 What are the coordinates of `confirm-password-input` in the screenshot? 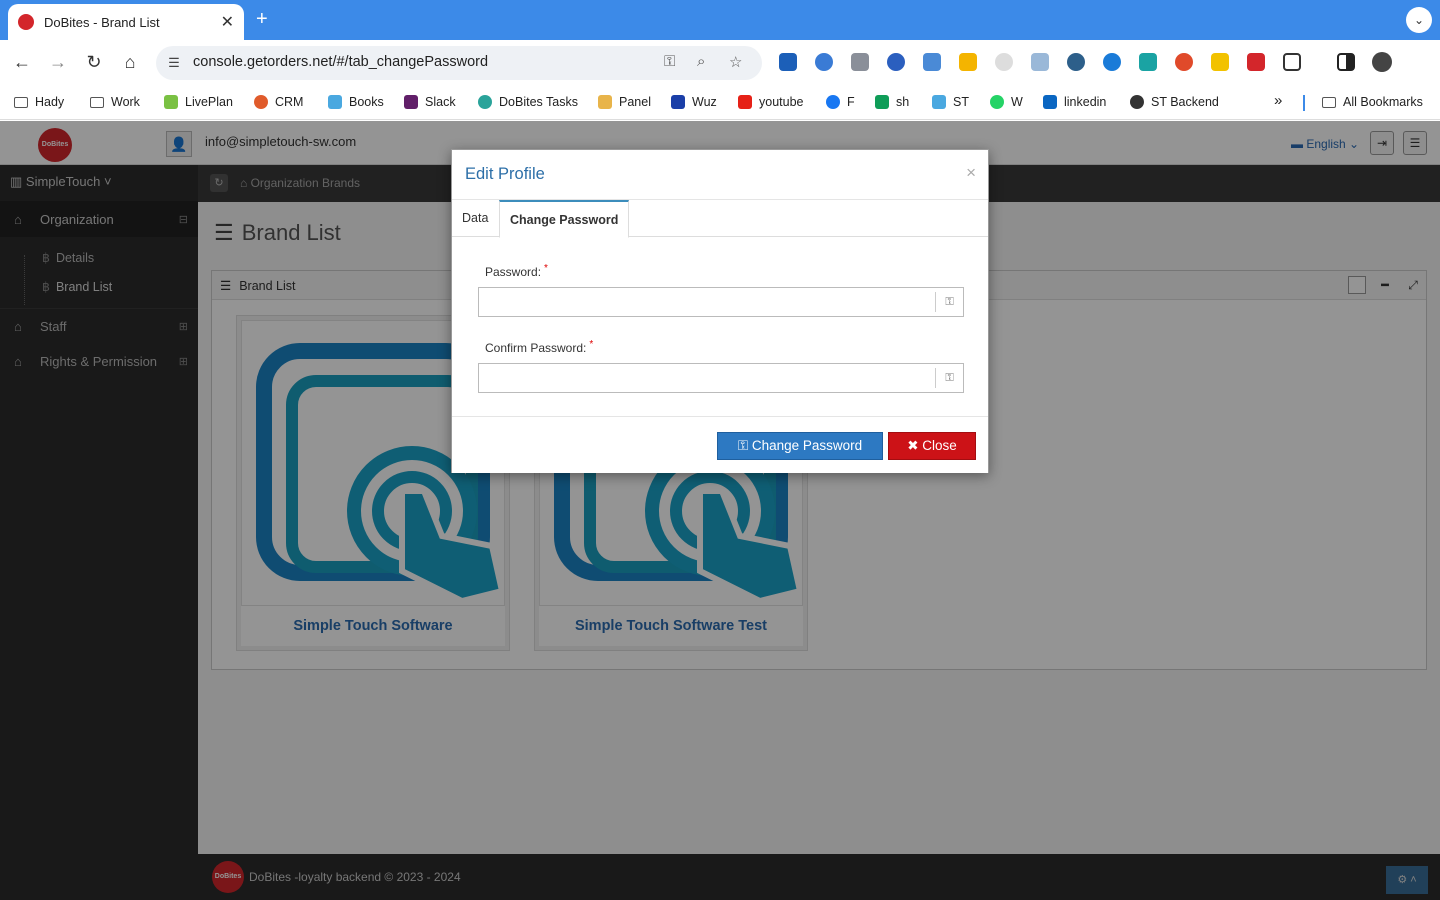 It's located at (707, 378).